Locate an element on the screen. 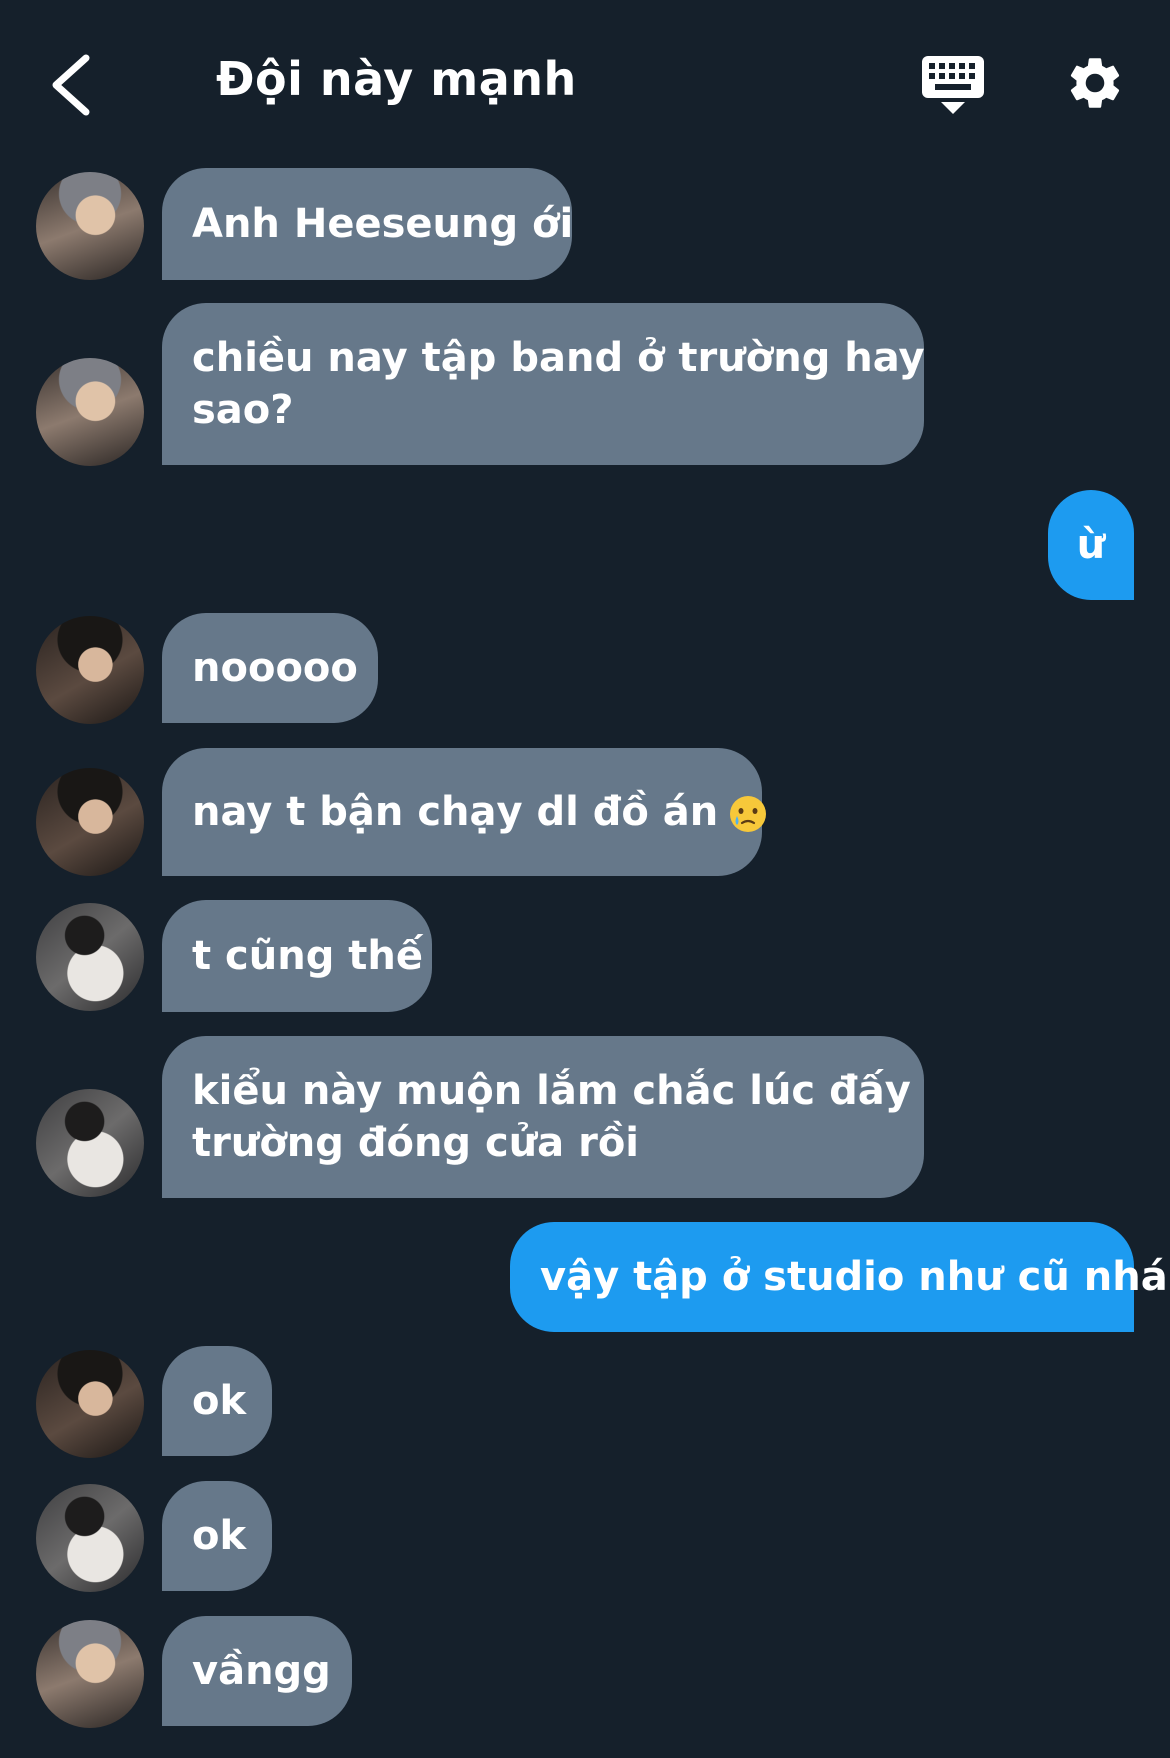 This screenshot has height=1758, width=1170. message-bubble-incoming: nooooo is located at coordinates (270, 668).